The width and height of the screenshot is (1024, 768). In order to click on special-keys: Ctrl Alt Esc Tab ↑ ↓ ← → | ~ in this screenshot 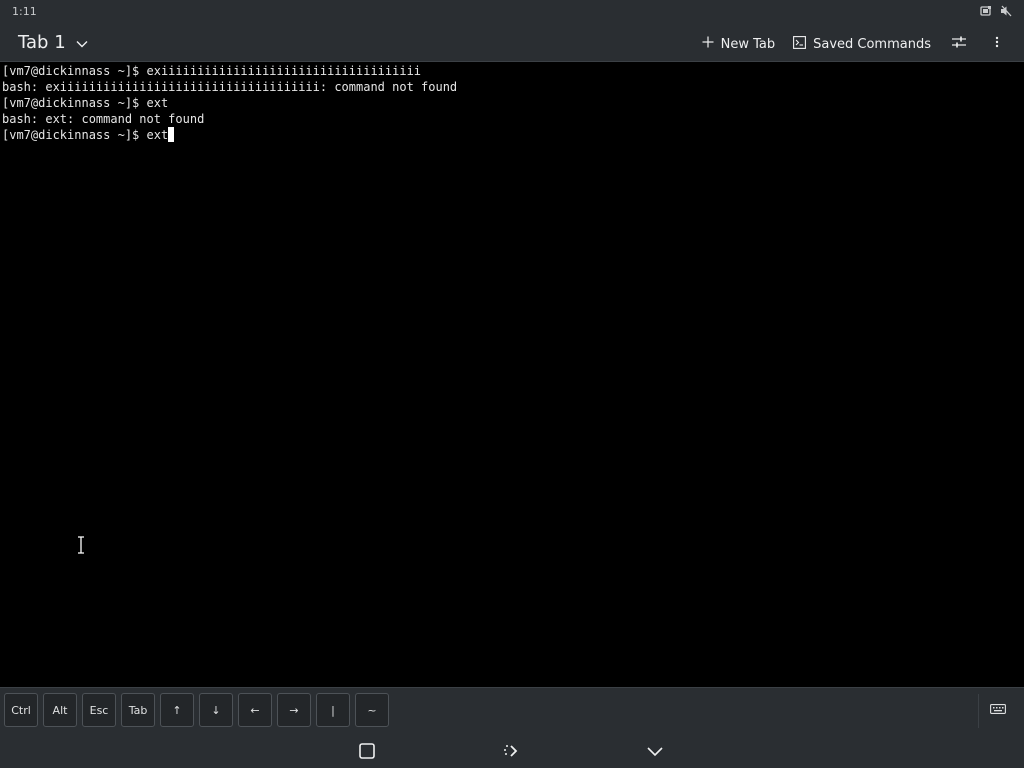, I will do `click(196, 710)`.